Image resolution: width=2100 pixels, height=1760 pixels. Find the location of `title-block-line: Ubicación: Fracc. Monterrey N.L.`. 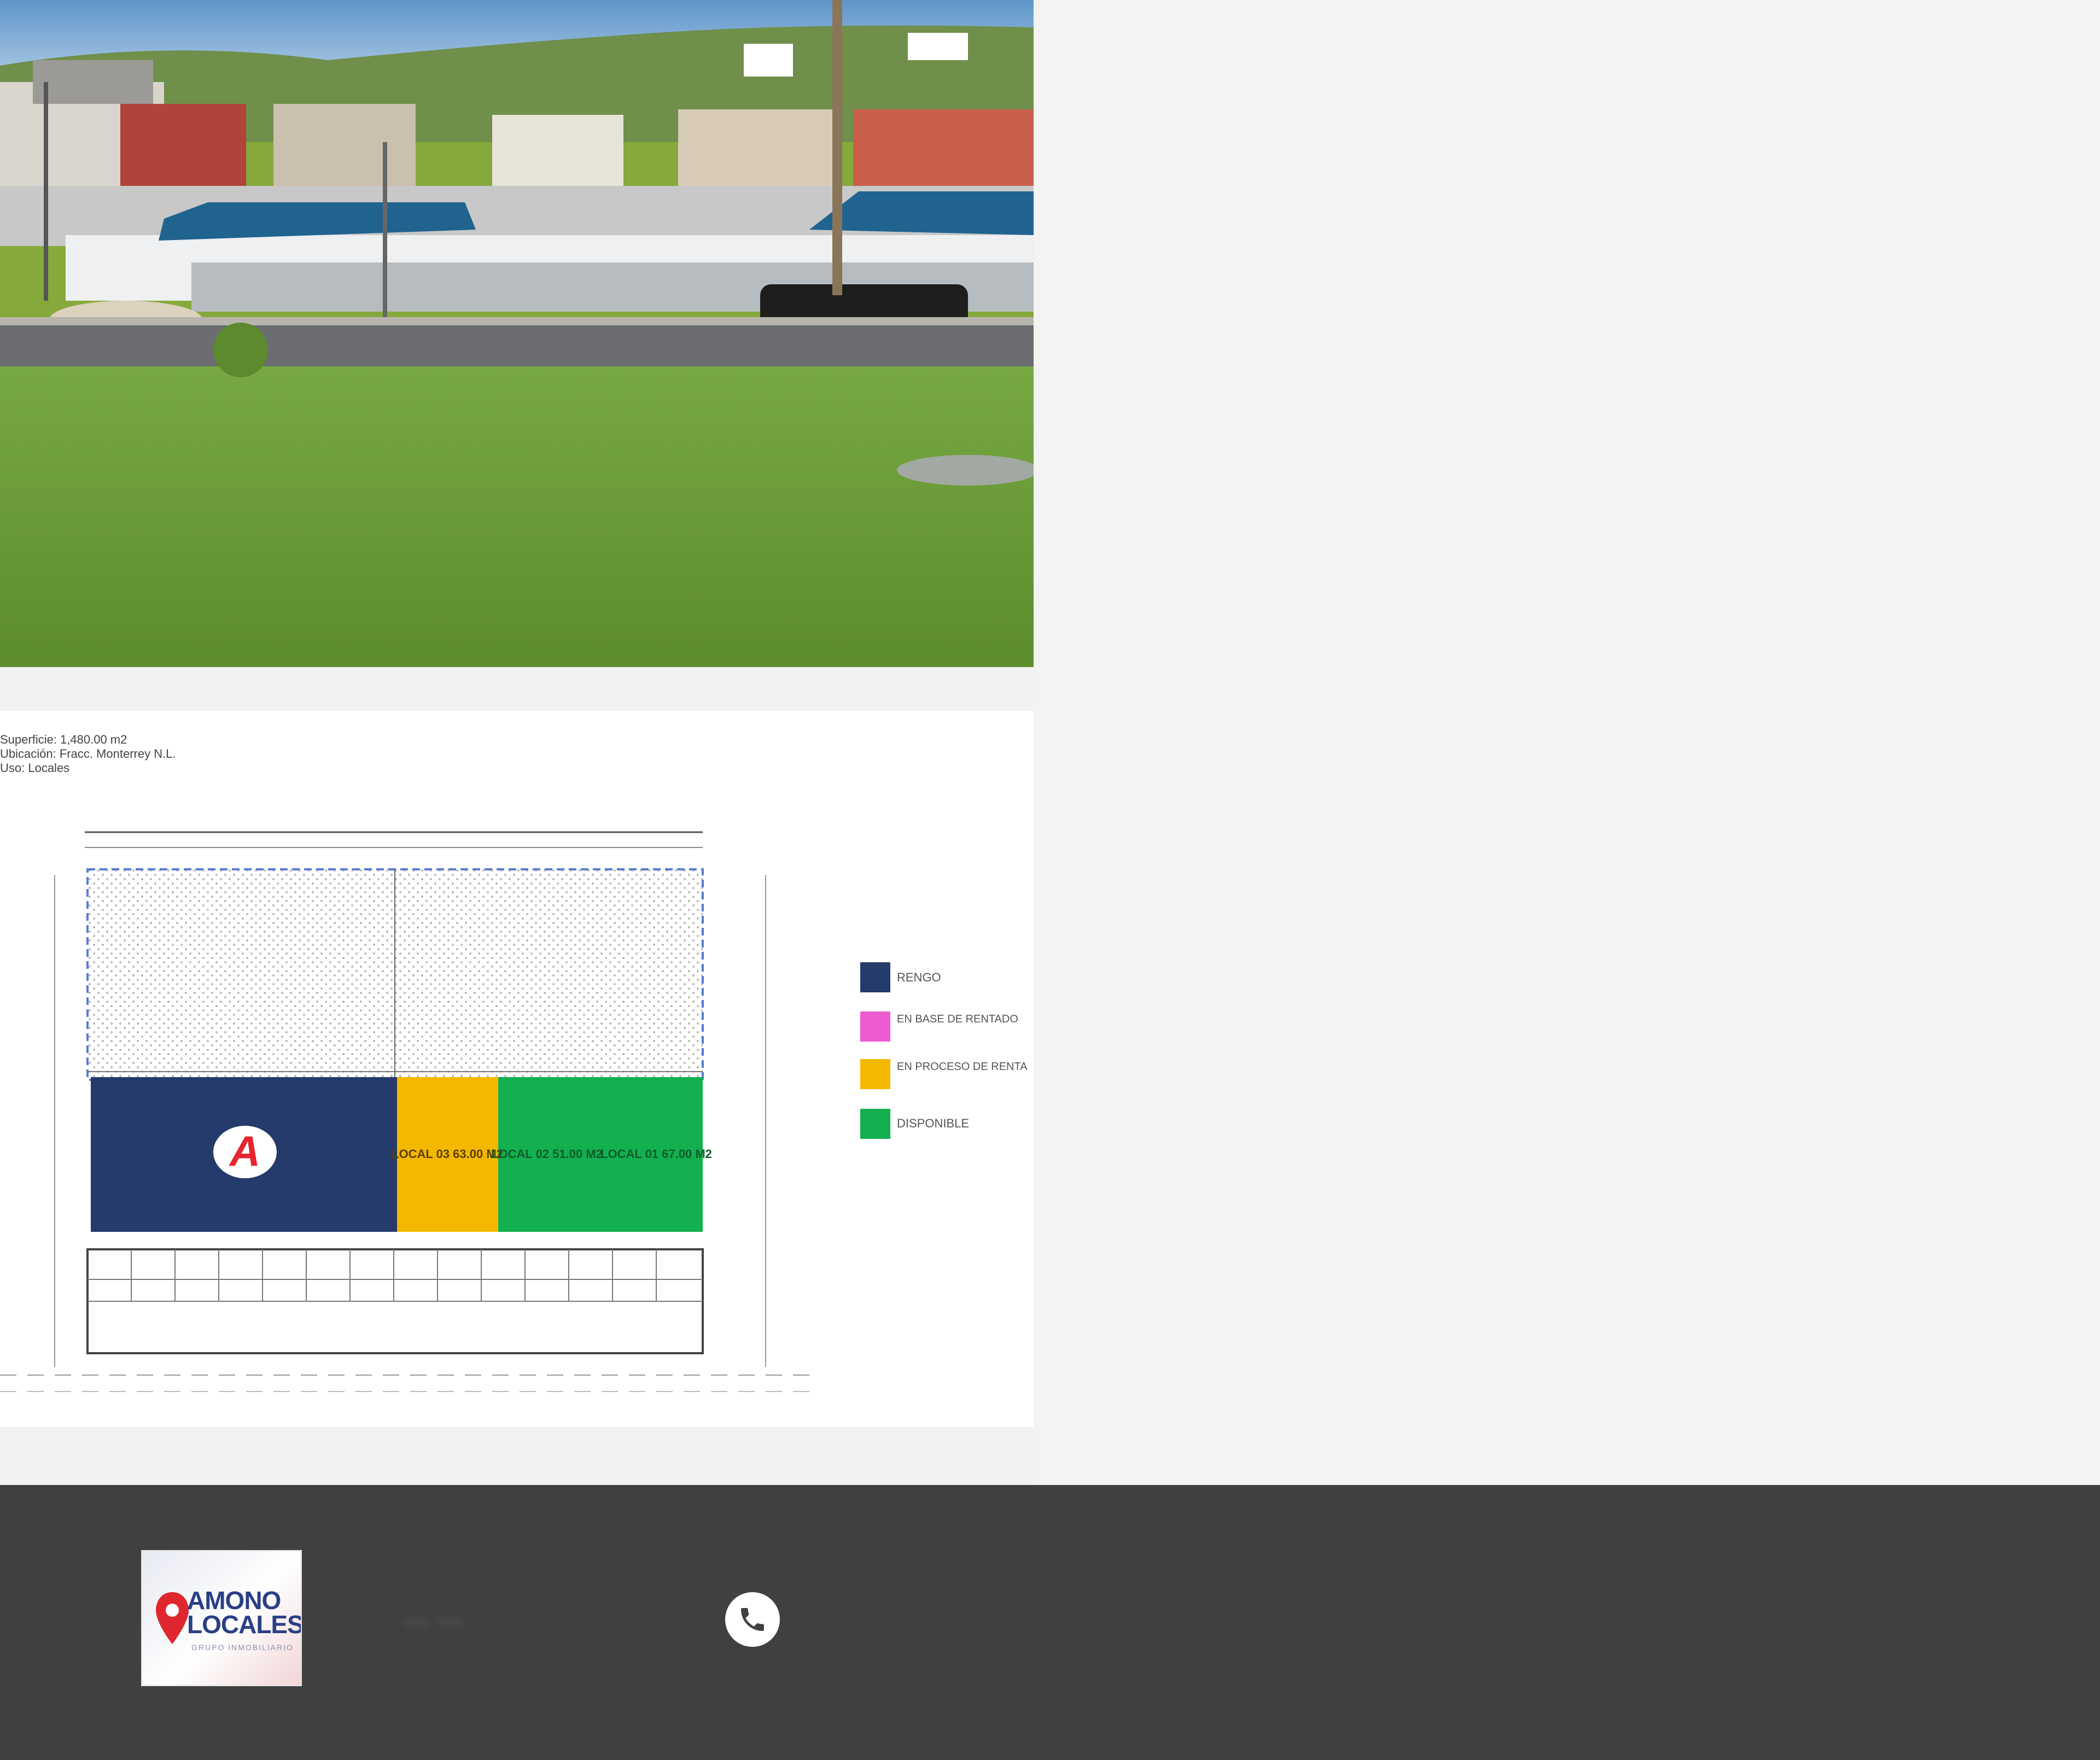

title-block-line: Ubicación: Fracc. Monterrey N.L. is located at coordinates (88, 754).